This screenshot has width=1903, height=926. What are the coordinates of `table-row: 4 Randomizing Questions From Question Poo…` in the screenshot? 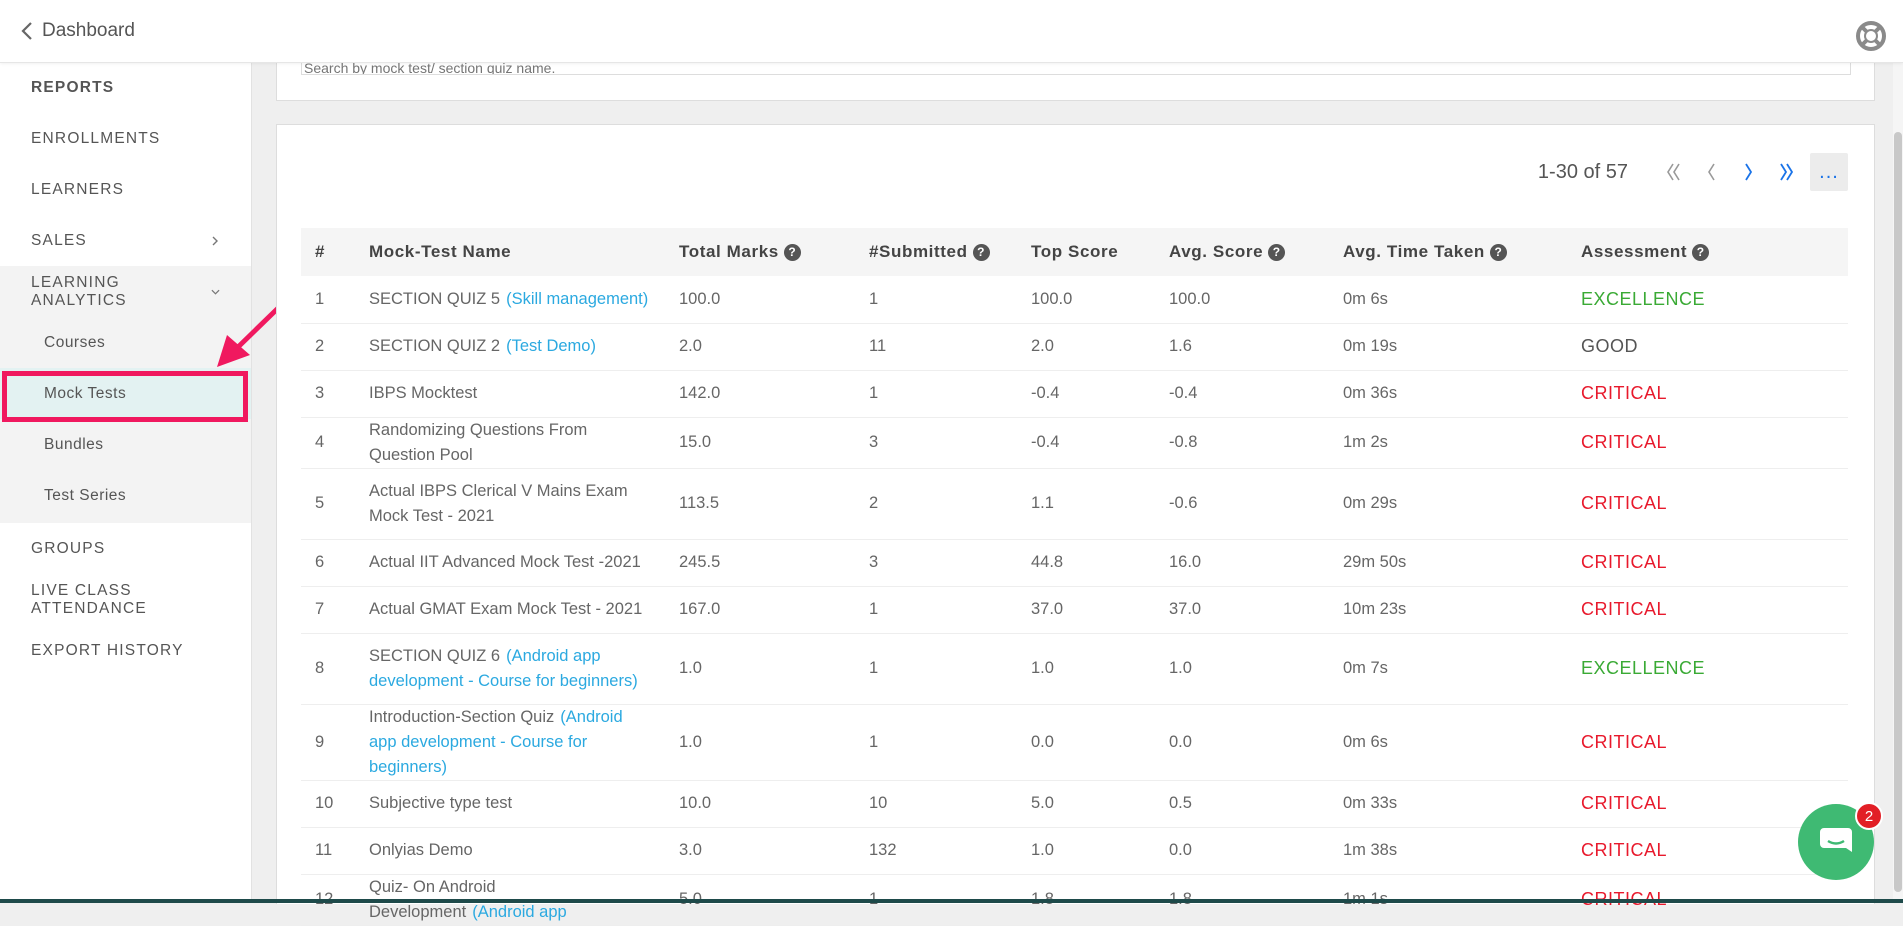 It's located at (1074, 443).